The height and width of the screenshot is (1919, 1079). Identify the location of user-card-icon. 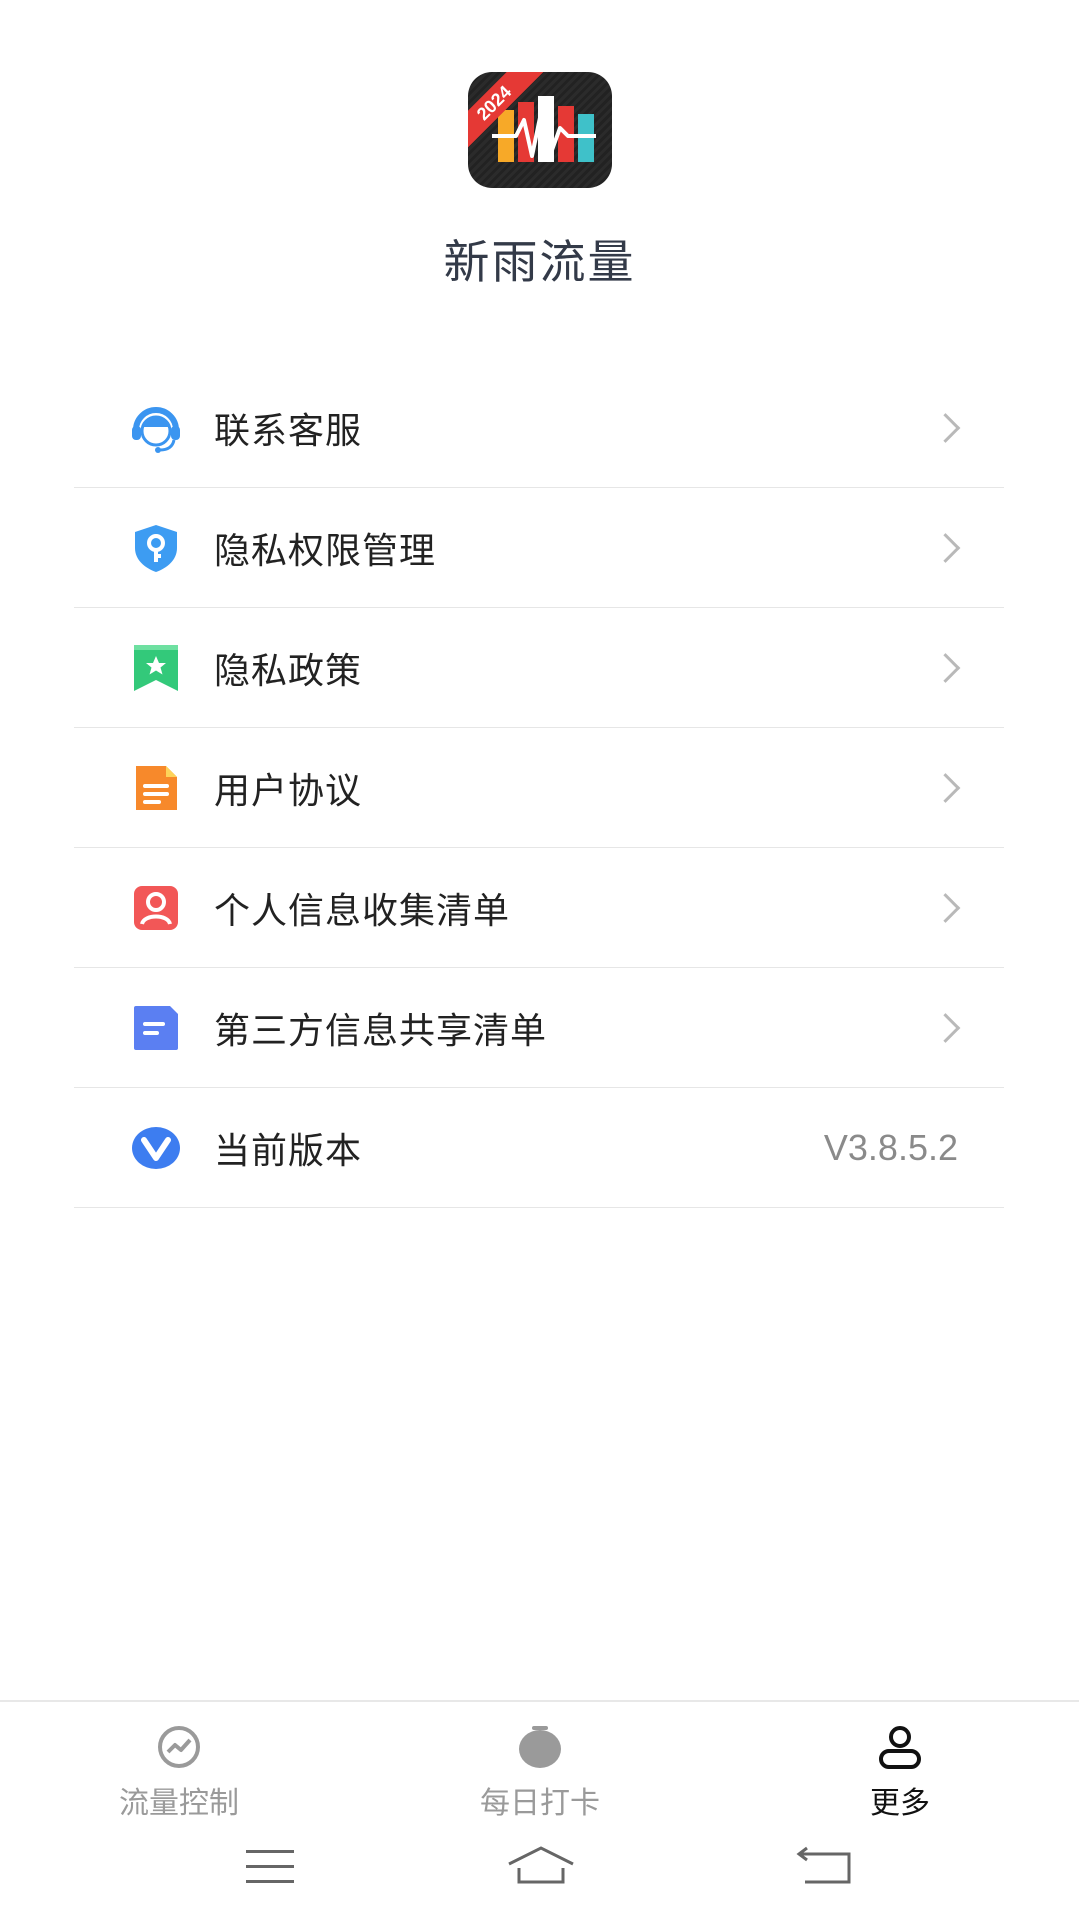
(156, 907).